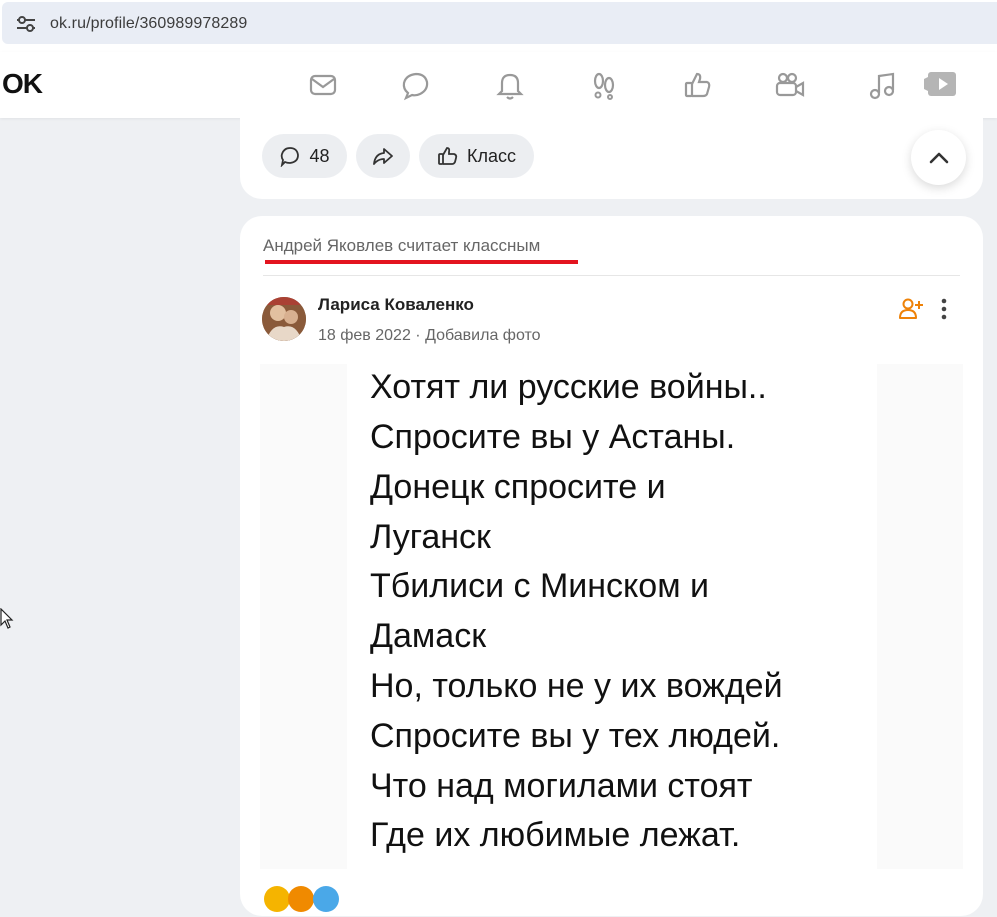 The height and width of the screenshot is (917, 997). I want to click on class-button: Класс, so click(476, 156).